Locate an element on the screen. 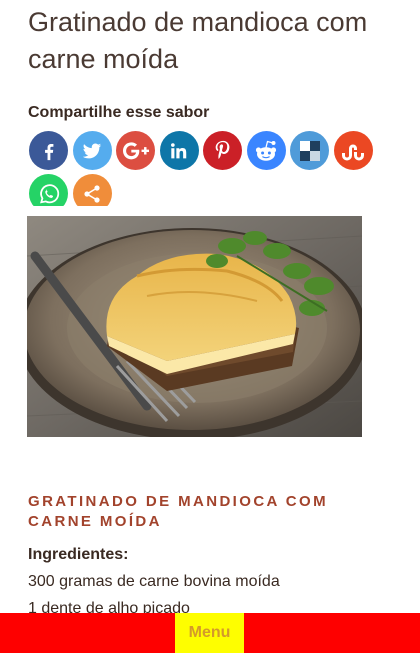  reddit-share-button is located at coordinates (266, 150).